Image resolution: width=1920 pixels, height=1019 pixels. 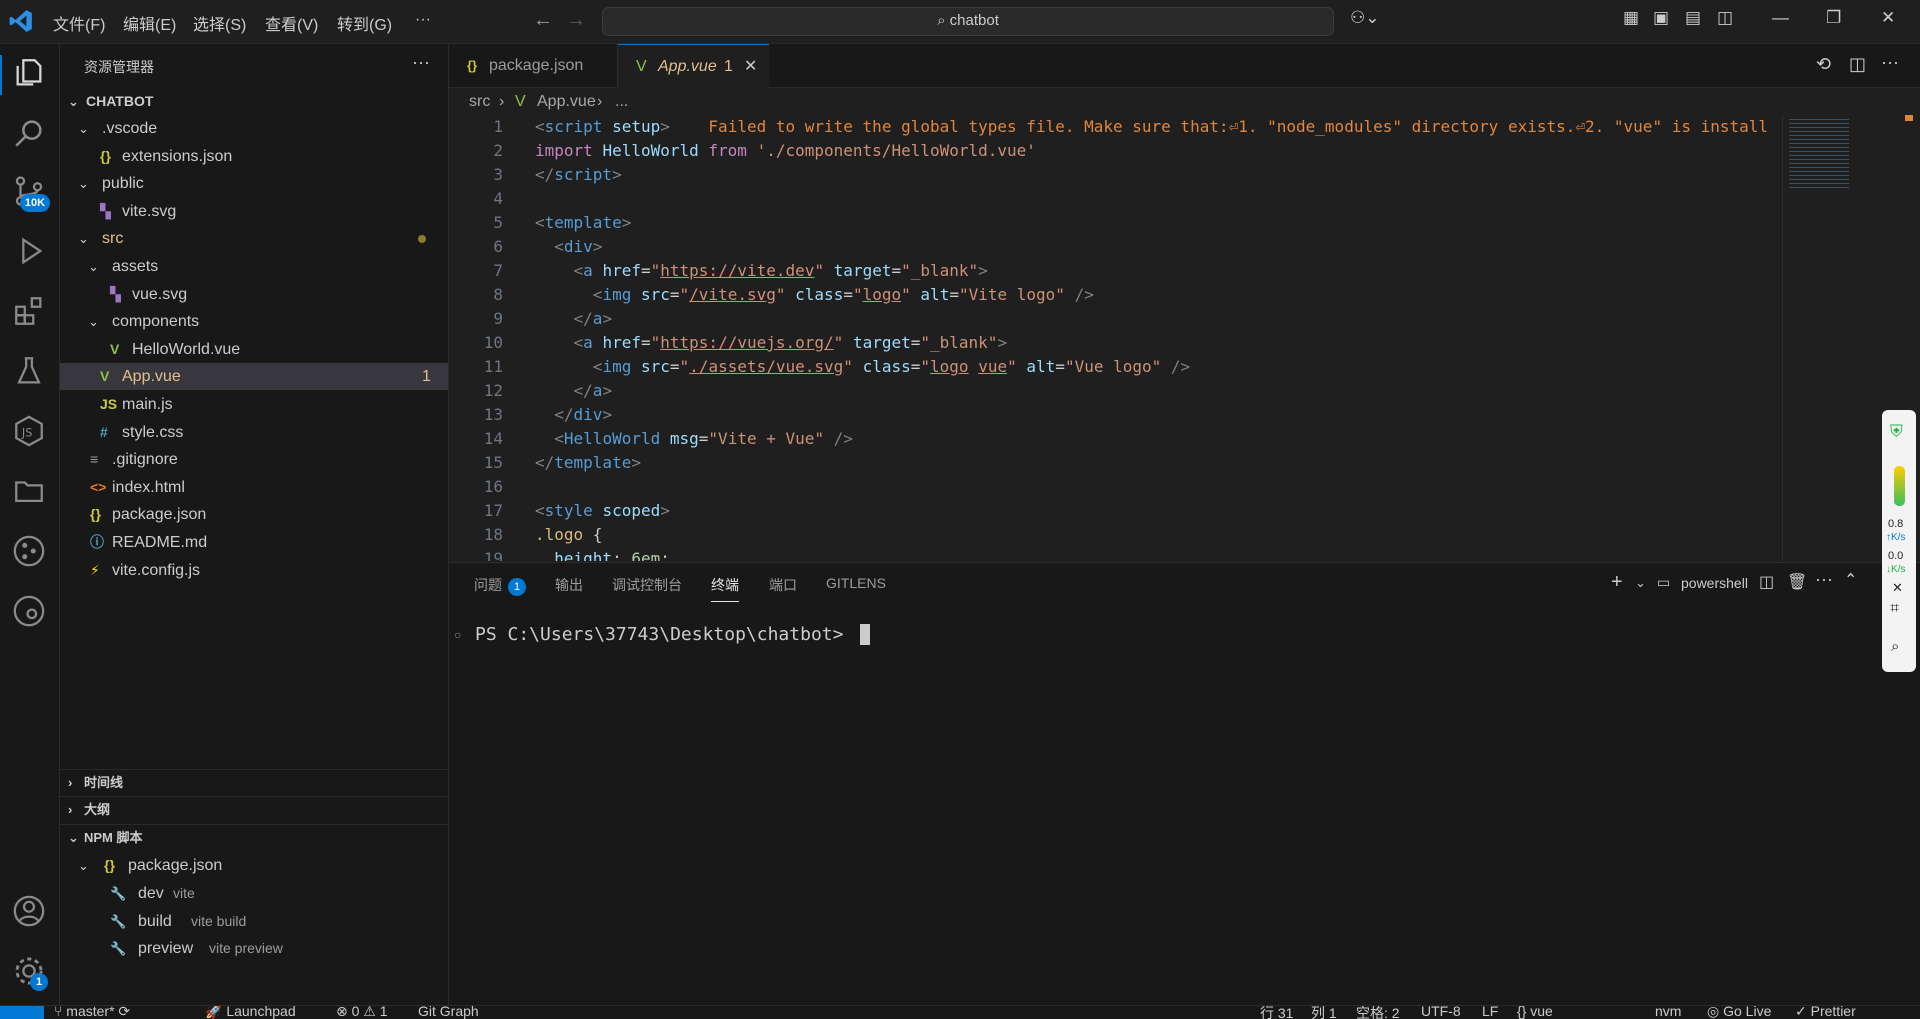 What do you see at coordinates (1894, 609) in the screenshot?
I see `crop-icon: ⌗` at bounding box center [1894, 609].